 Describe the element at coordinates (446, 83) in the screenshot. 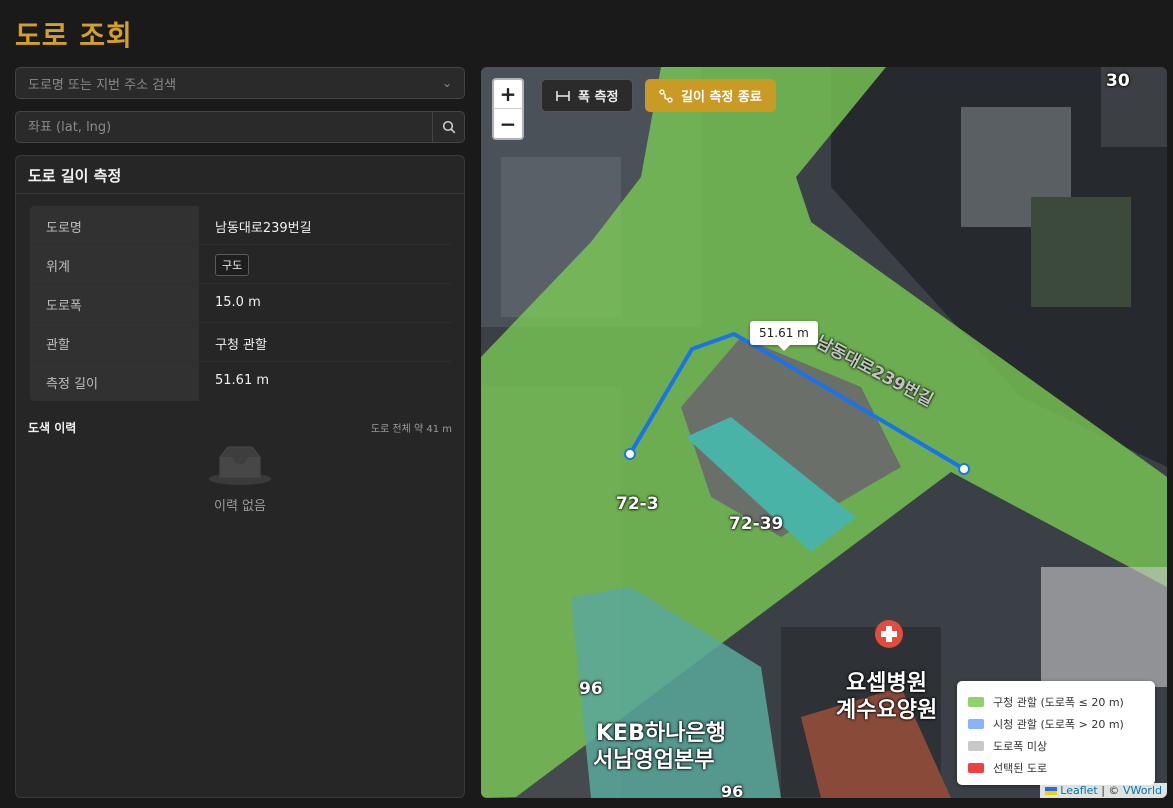

I see `chevron-down-icon: ⌄` at that location.